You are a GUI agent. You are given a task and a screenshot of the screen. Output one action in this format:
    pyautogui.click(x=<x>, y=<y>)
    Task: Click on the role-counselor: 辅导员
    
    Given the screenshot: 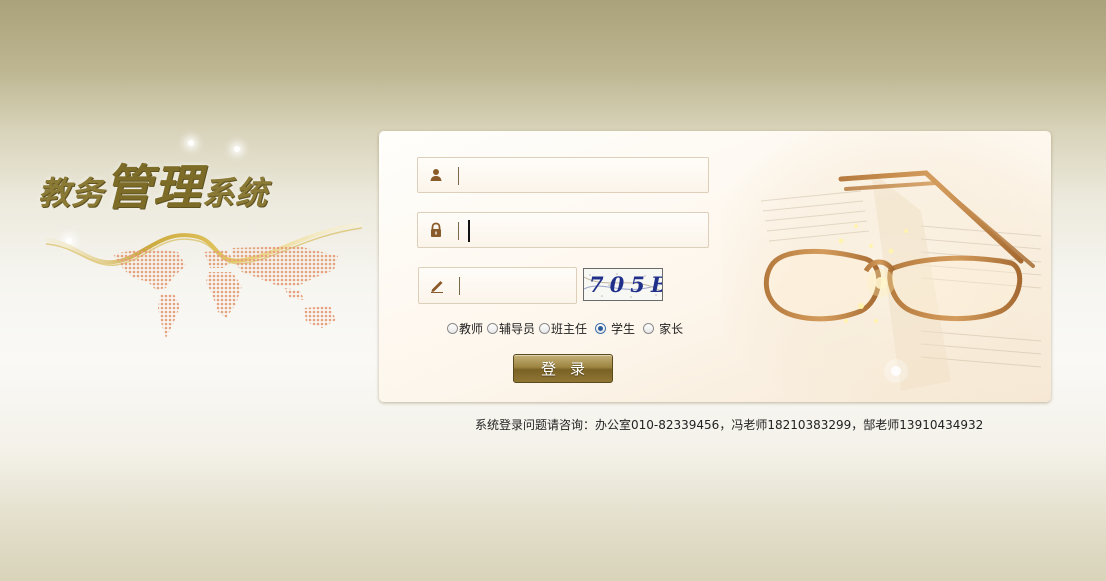 What is the action you would take?
    pyautogui.click(x=511, y=328)
    